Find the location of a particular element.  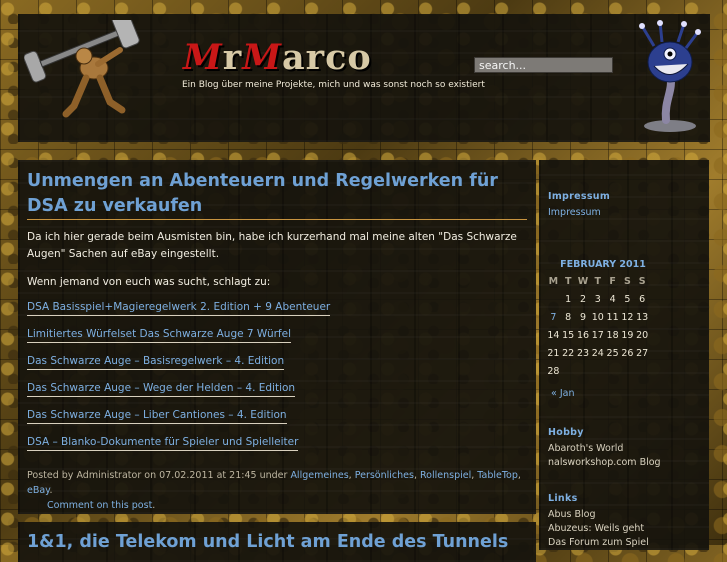

calendar-day: 10 is located at coordinates (597, 317).